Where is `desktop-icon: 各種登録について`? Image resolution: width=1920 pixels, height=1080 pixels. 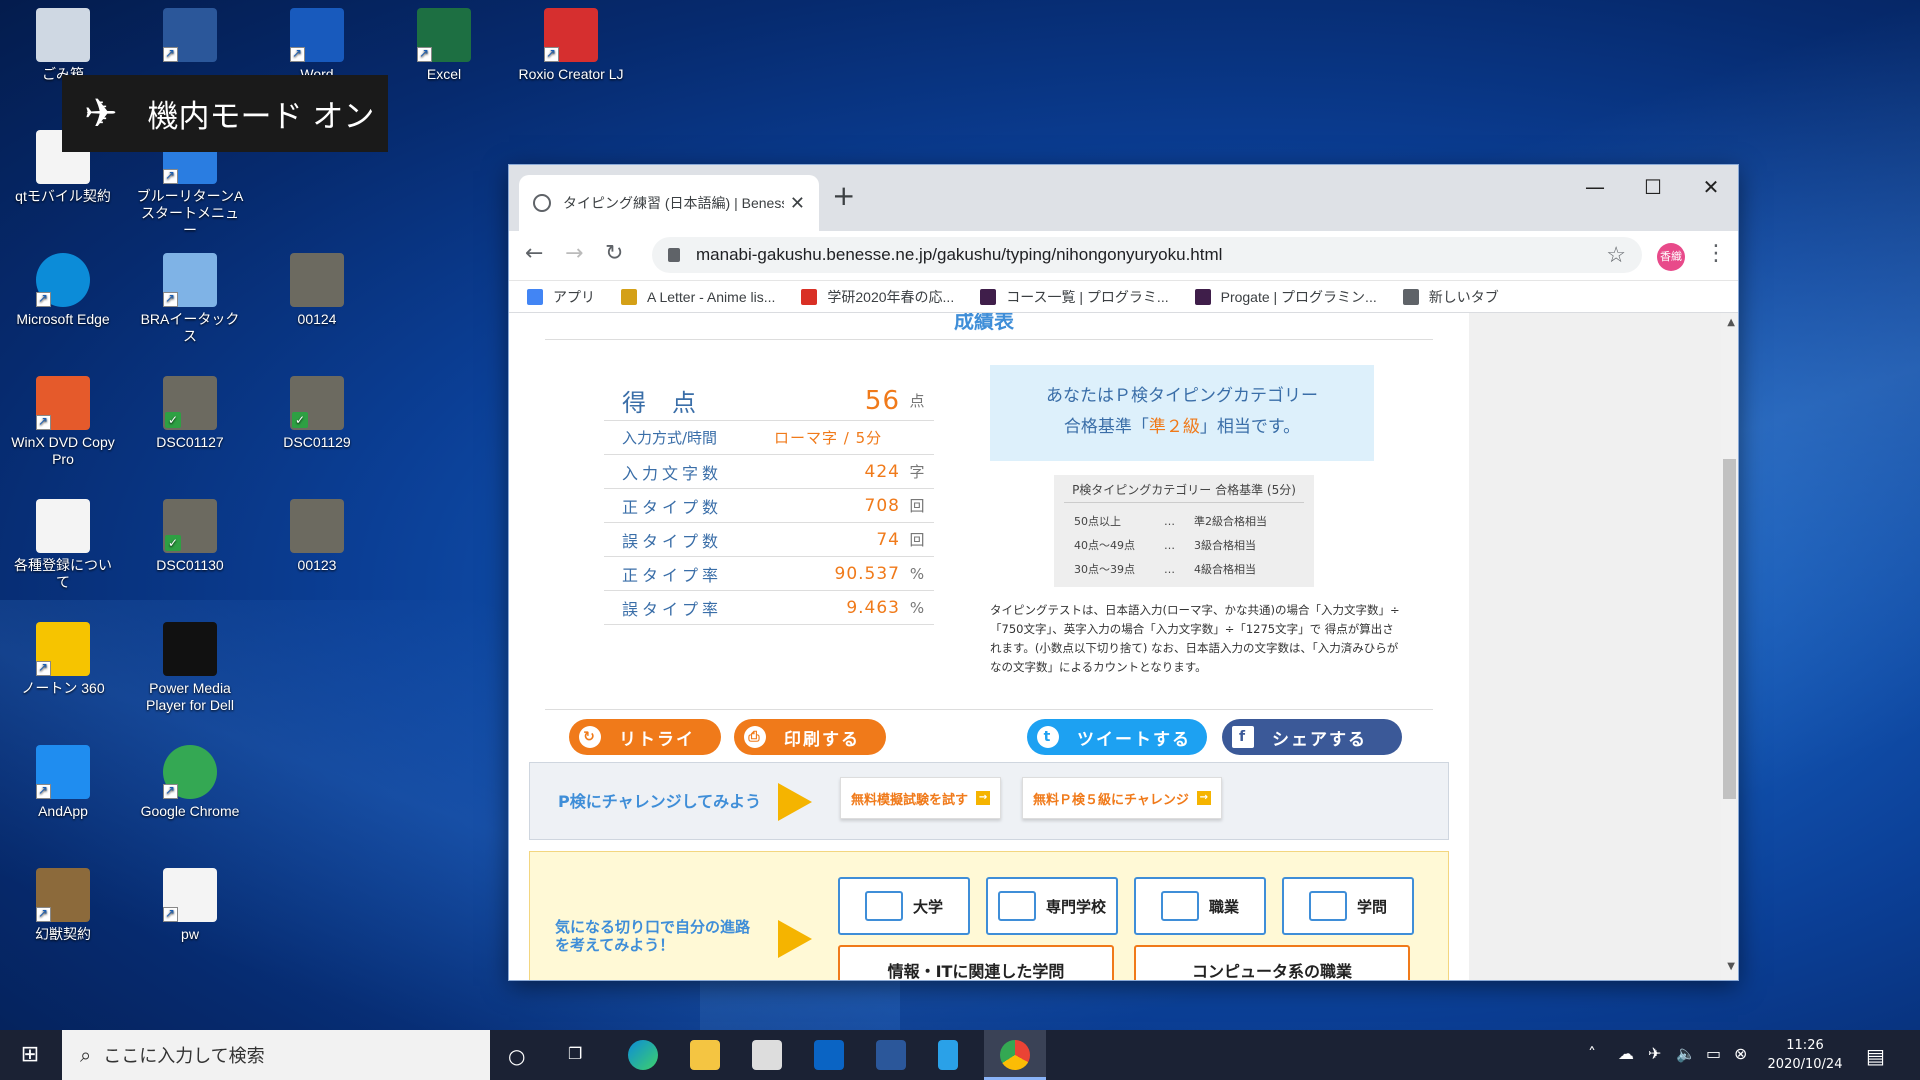
desktop-icon: 各種登録について is located at coordinates (63, 545).